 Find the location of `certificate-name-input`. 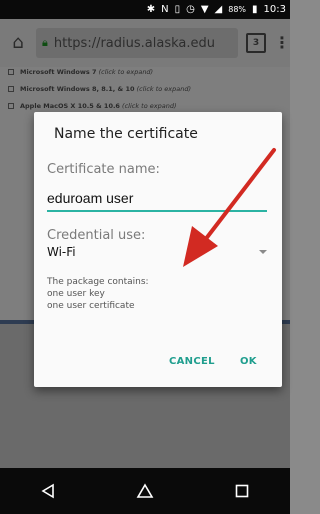

certificate-name-input is located at coordinates (157, 199).